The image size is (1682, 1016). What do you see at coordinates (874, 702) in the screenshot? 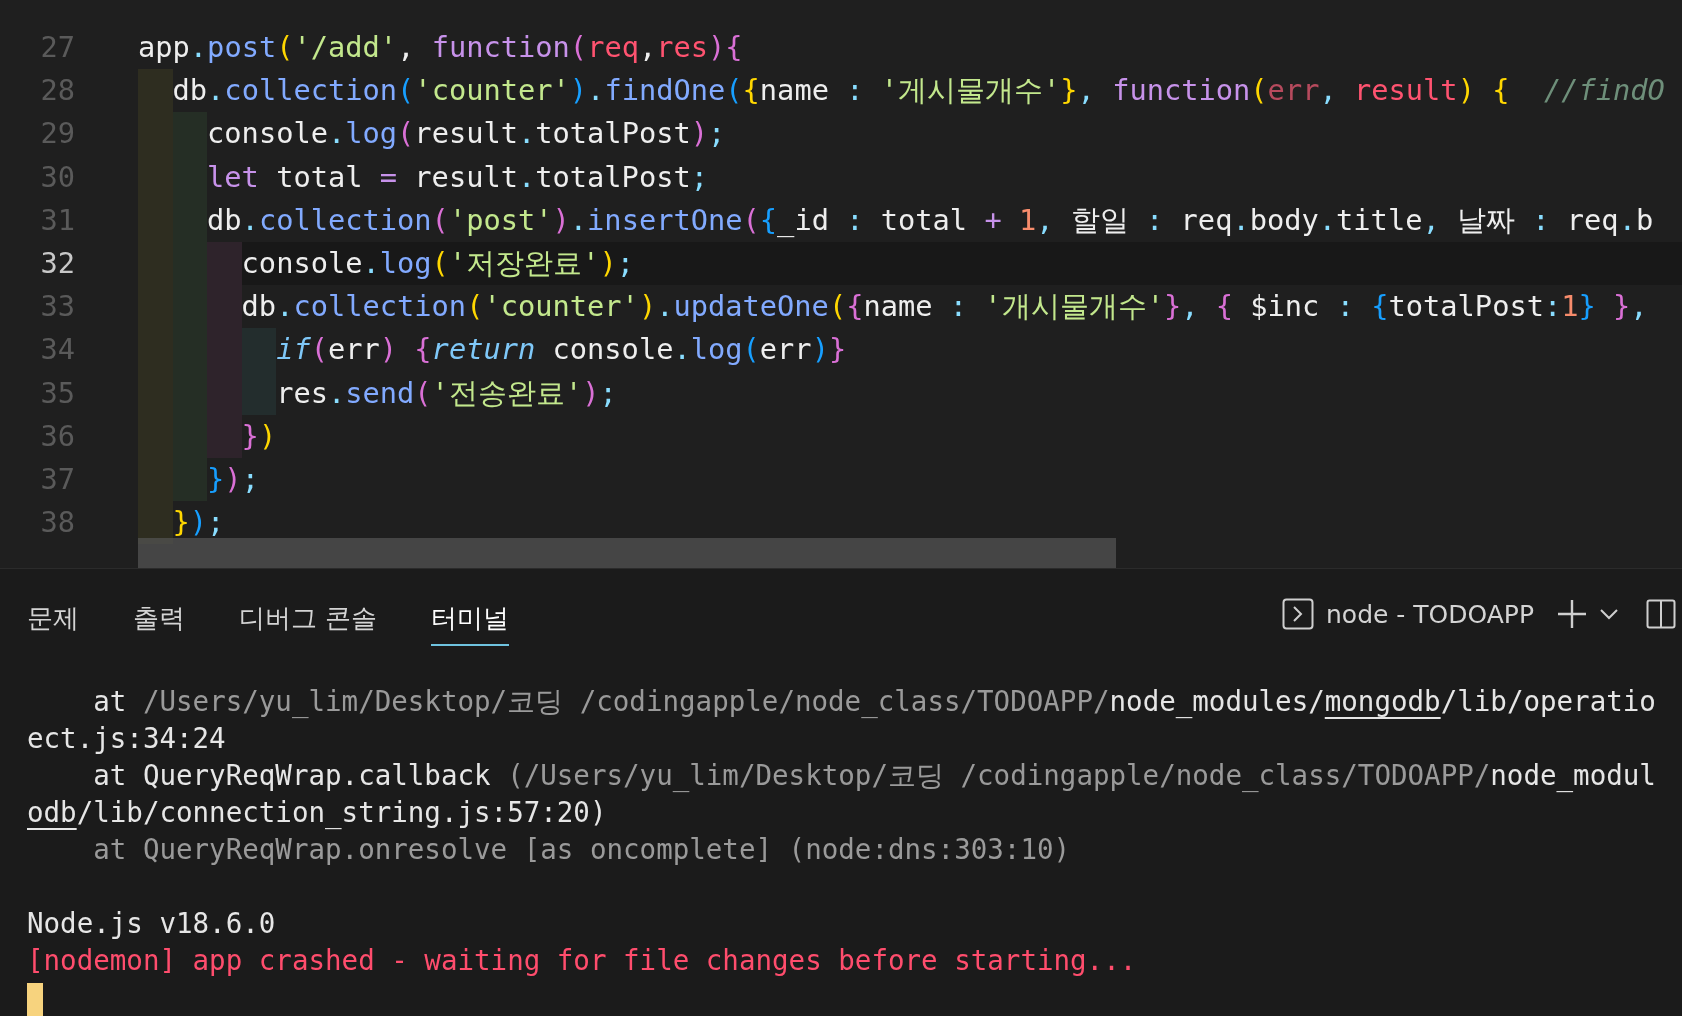
I see `terminal-line: at /Users/yu_lim/Desktop/코딩 /codingapple/node_class/TODOAPP/node_modules/mongodb/lib/operatio` at bounding box center [874, 702].